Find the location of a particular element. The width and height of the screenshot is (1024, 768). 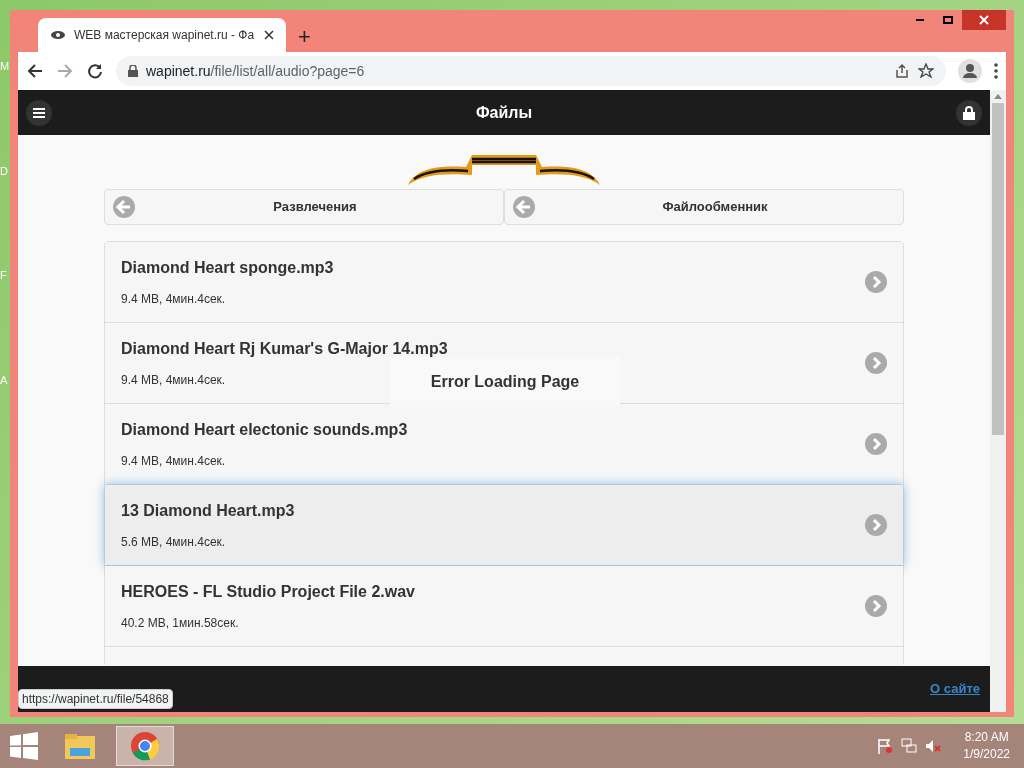

file-name: 13 Diamond Heart.mp3 is located at coordinates (208, 511).